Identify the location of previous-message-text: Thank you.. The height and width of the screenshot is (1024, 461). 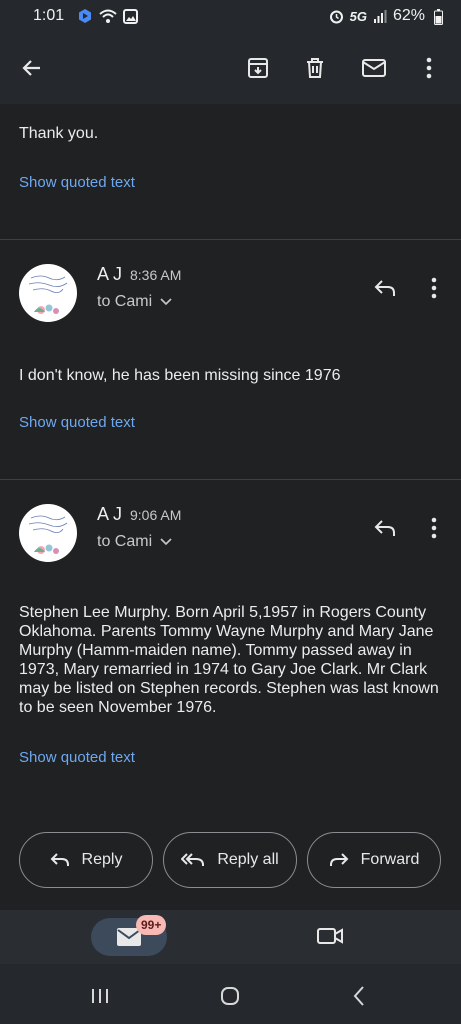
(59, 133).